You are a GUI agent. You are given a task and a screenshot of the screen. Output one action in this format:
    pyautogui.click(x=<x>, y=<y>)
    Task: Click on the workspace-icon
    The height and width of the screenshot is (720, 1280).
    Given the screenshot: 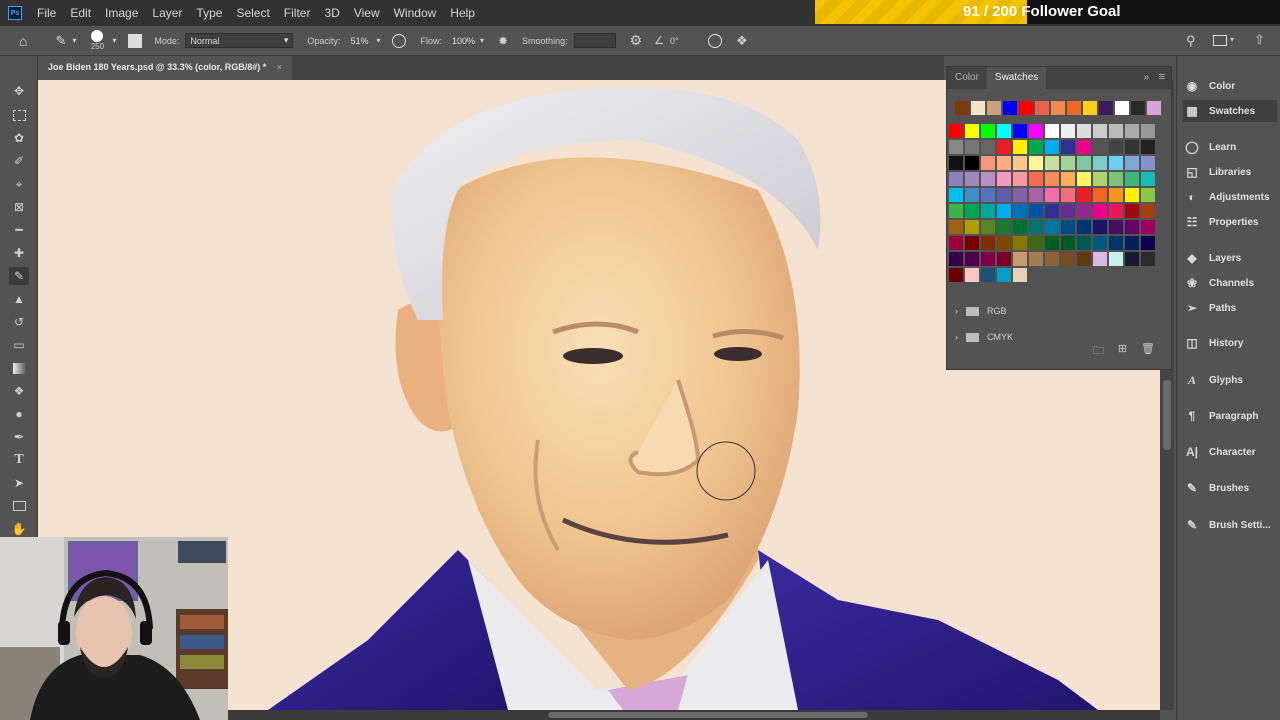 What is the action you would take?
    pyautogui.click(x=1220, y=40)
    